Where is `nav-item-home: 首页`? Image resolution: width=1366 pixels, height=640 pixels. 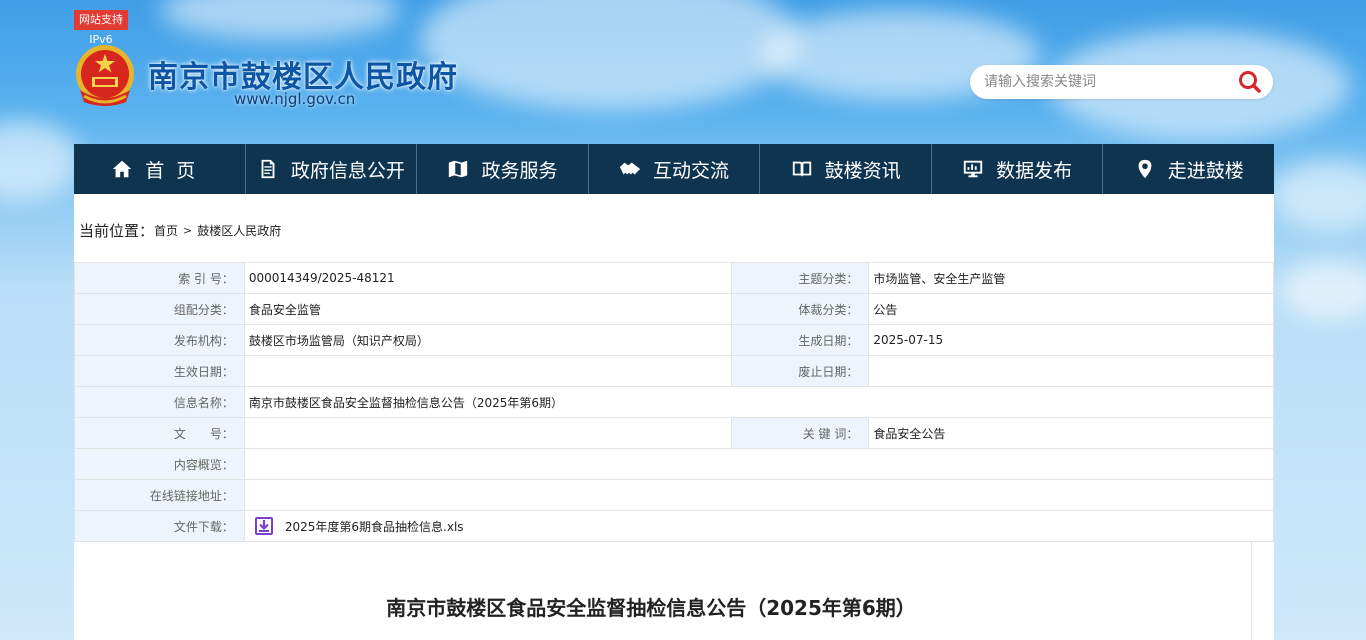
nav-item-home: 首页 is located at coordinates (160, 169).